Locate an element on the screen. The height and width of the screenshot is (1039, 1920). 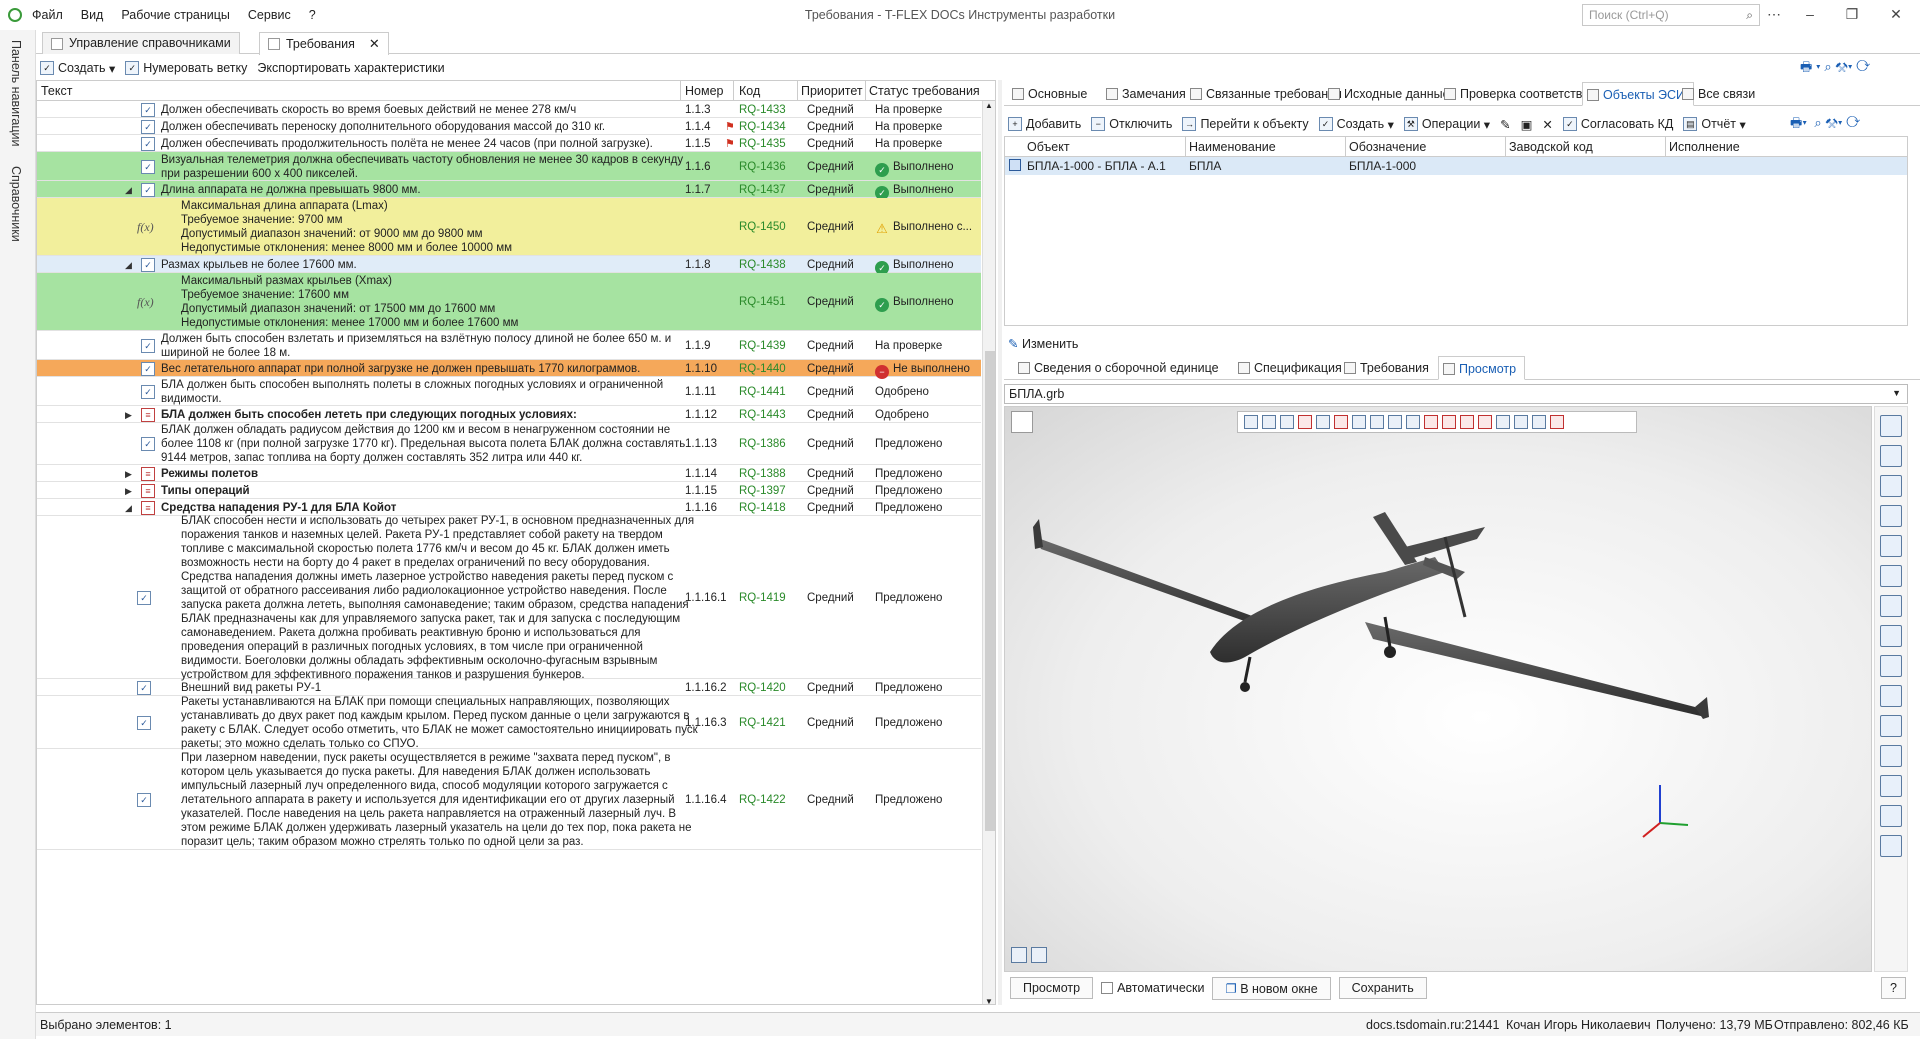
search-input: Поиск (Ctrl+Q) ⌕ is located at coordinates (1671, 15).